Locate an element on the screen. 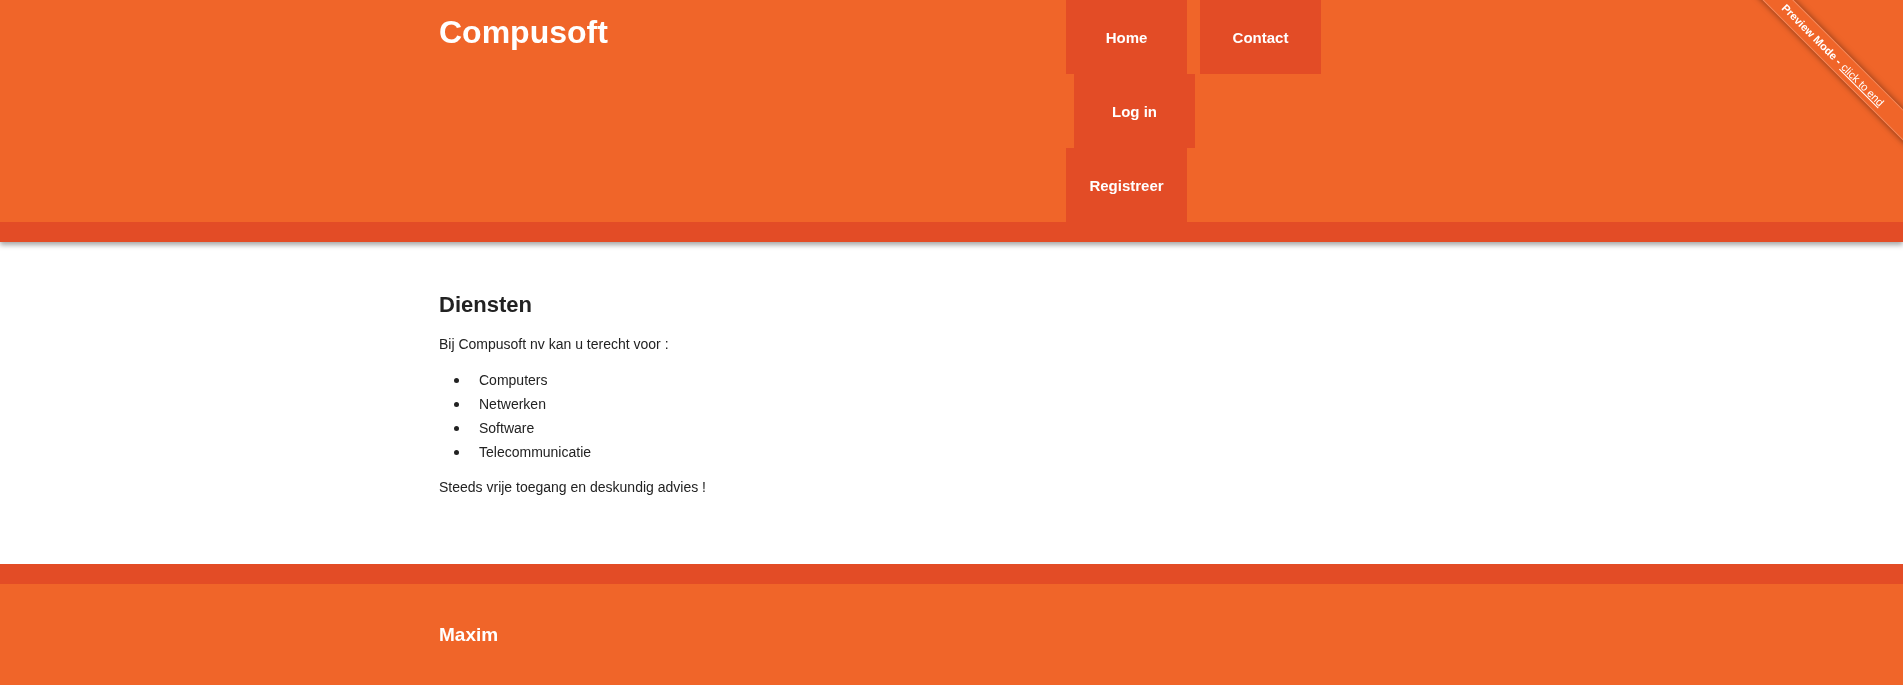 This screenshot has height=685, width=1903. list-item: Telecommunicatie is located at coordinates (535, 453).